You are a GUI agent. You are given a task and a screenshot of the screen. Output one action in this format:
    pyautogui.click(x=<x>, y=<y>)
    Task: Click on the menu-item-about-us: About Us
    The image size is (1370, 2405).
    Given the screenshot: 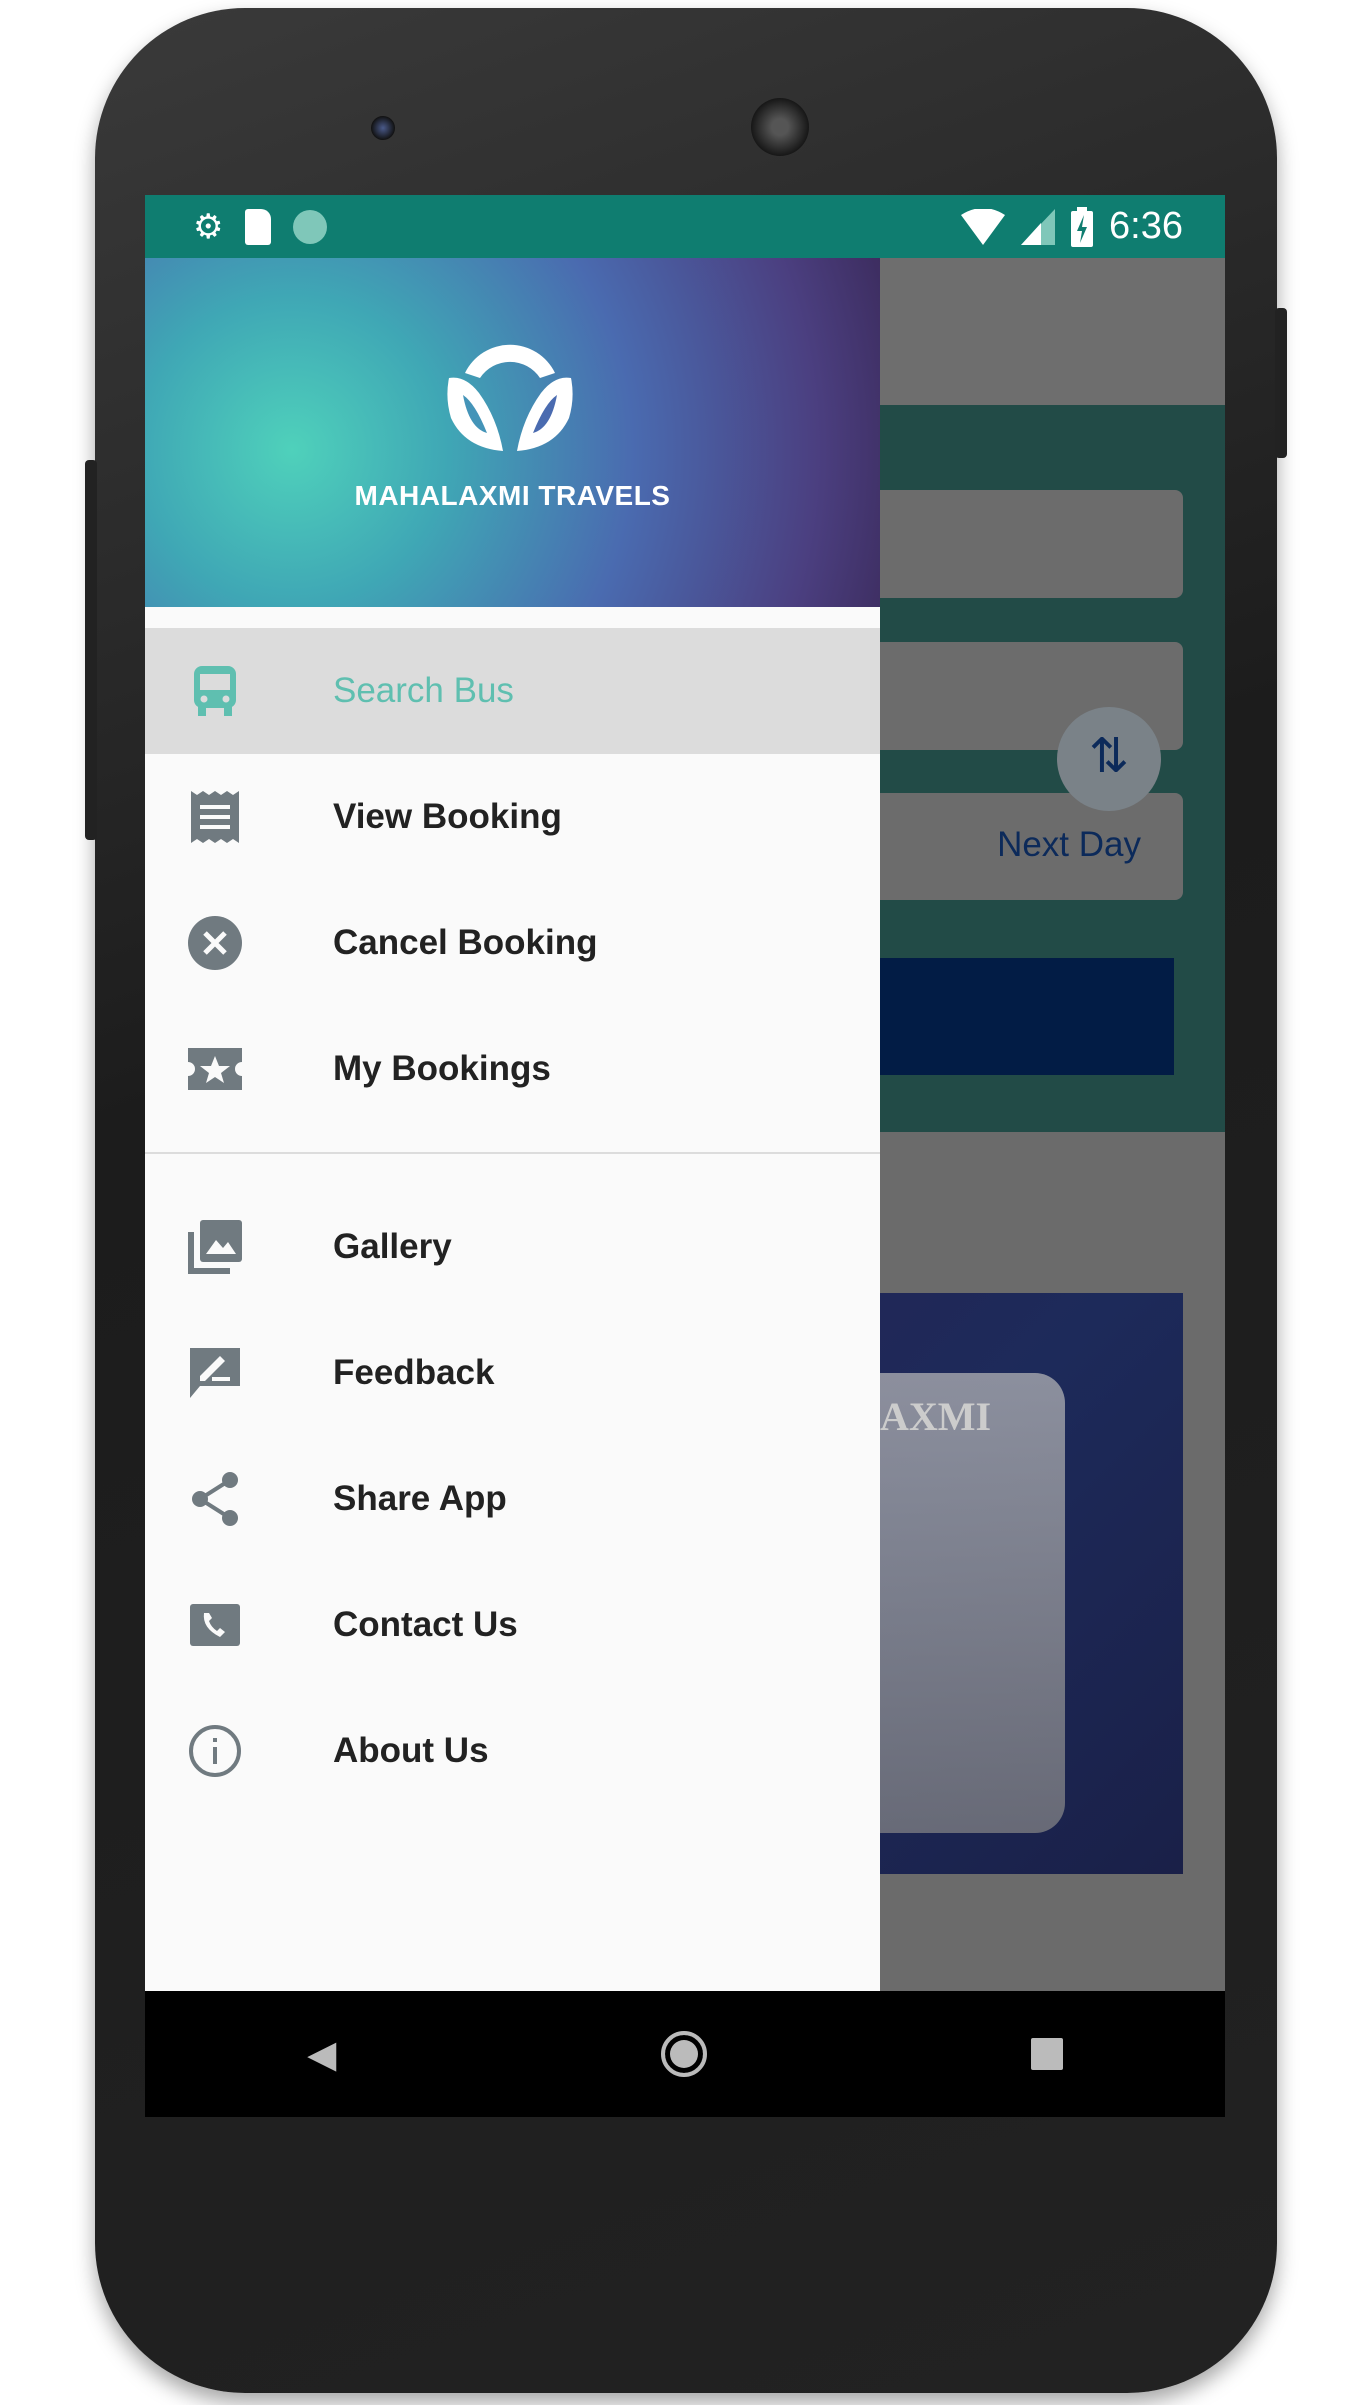 What is the action you would take?
    pyautogui.click(x=512, y=1751)
    